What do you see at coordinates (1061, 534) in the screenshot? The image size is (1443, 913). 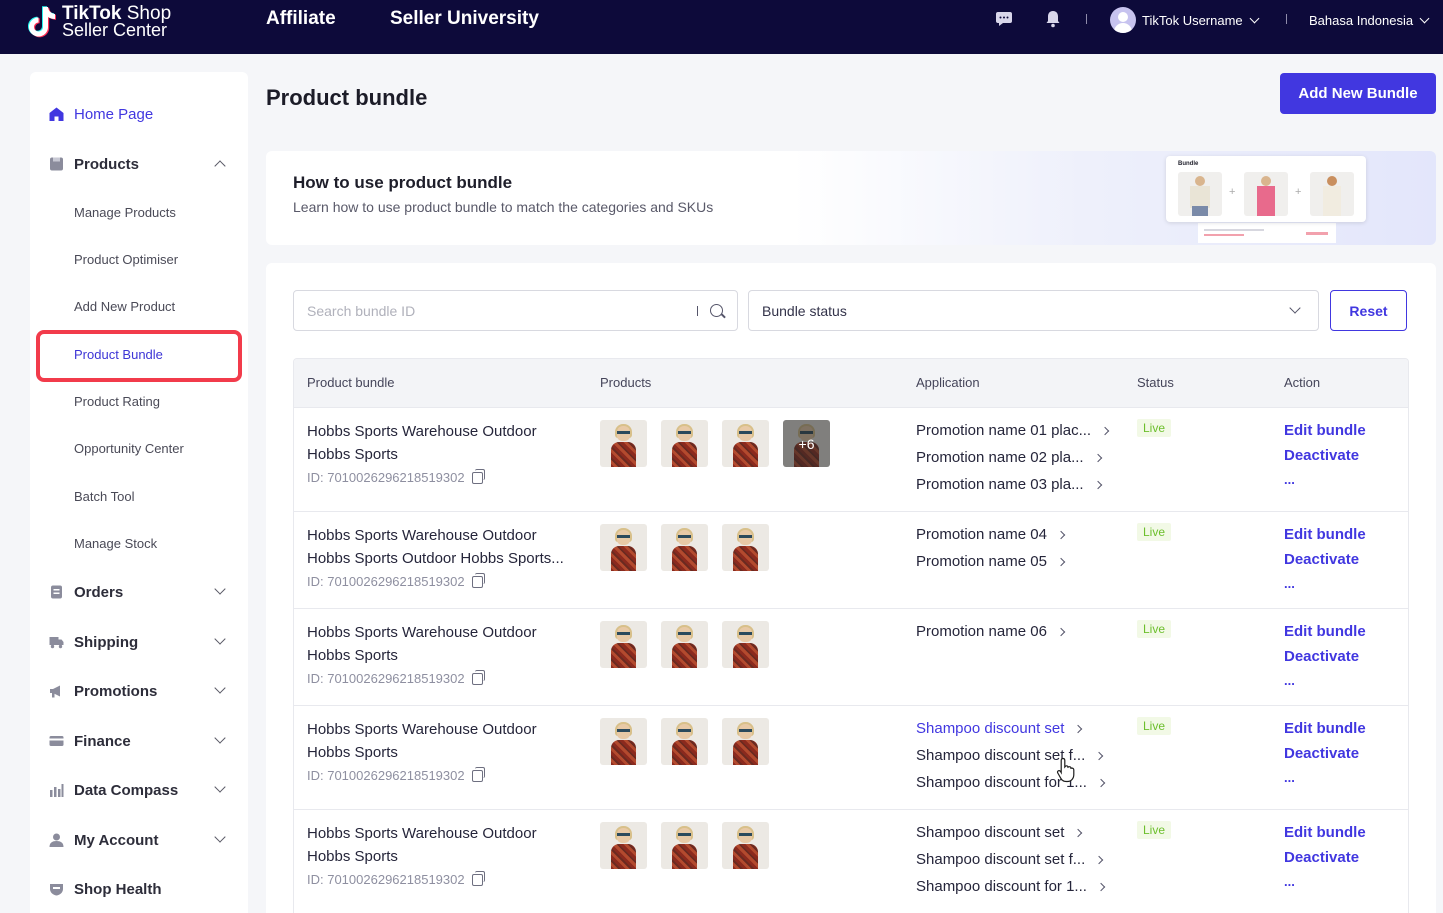 I see `chevron-right-icon` at bounding box center [1061, 534].